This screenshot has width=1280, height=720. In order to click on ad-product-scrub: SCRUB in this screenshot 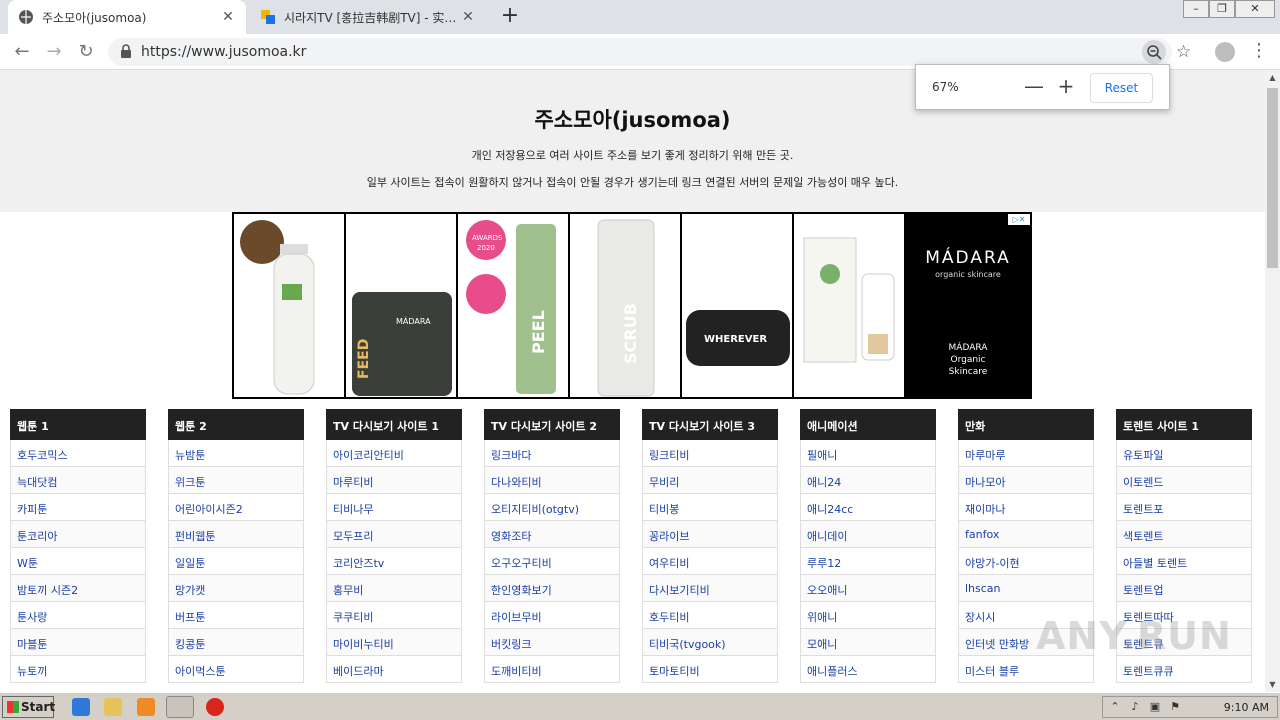, I will do `click(626, 305)`.